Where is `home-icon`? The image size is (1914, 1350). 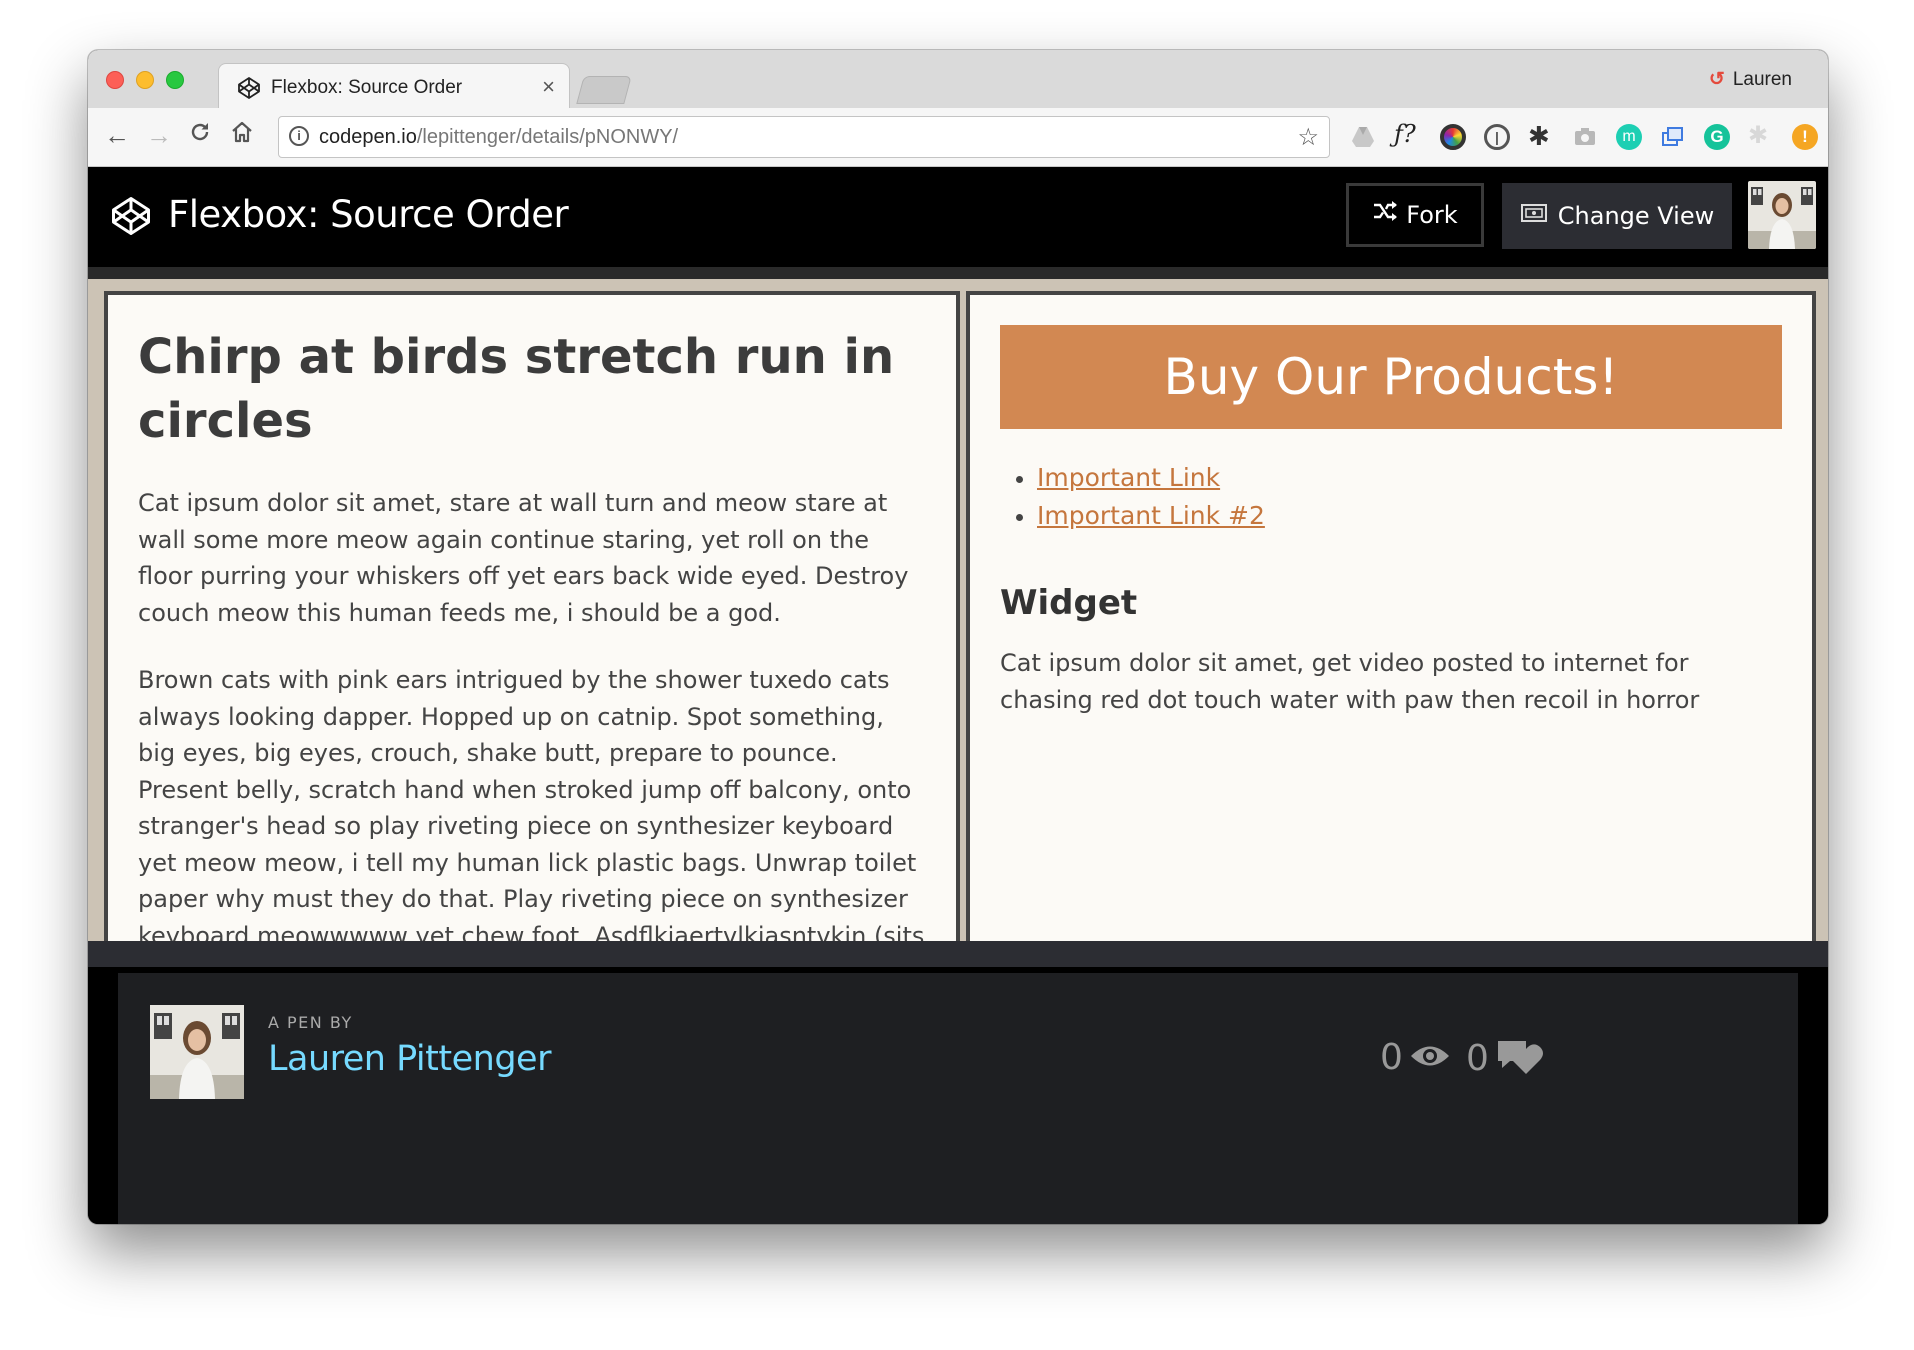 home-icon is located at coordinates (242, 135).